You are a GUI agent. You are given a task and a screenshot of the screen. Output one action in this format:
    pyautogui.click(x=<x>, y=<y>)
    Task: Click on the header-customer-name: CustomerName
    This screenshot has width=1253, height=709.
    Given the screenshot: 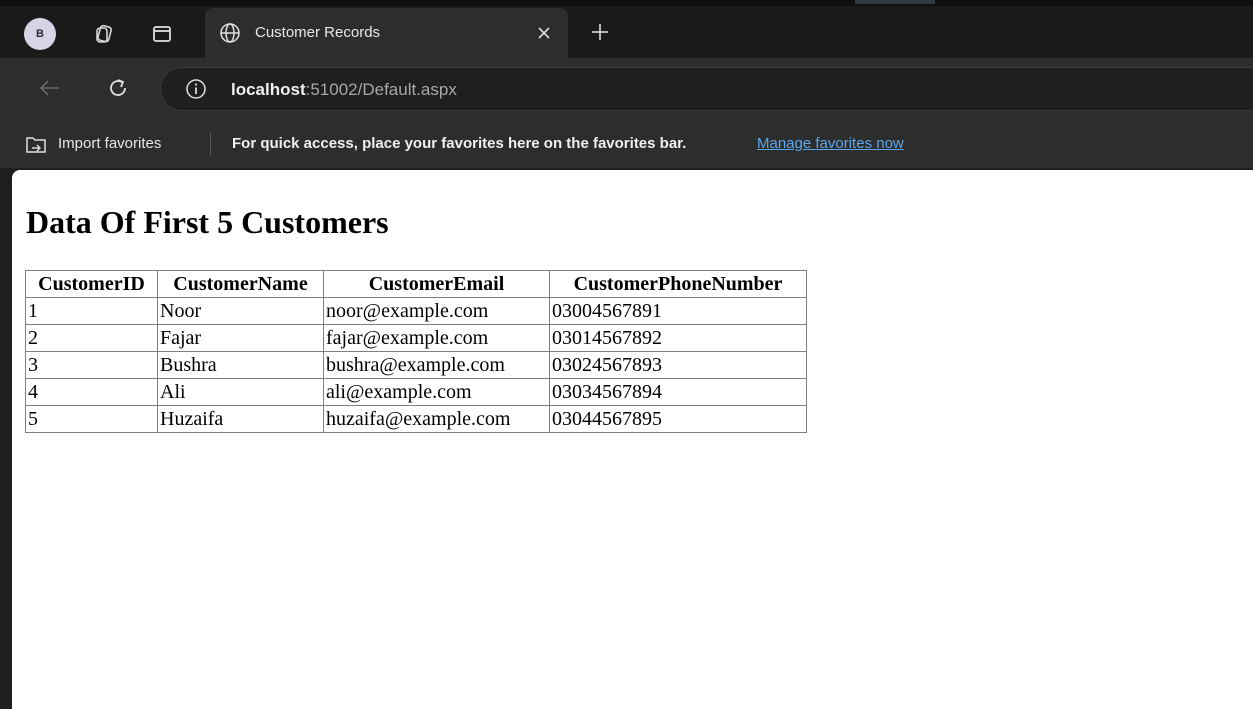 What is the action you would take?
    pyautogui.click(x=240, y=284)
    